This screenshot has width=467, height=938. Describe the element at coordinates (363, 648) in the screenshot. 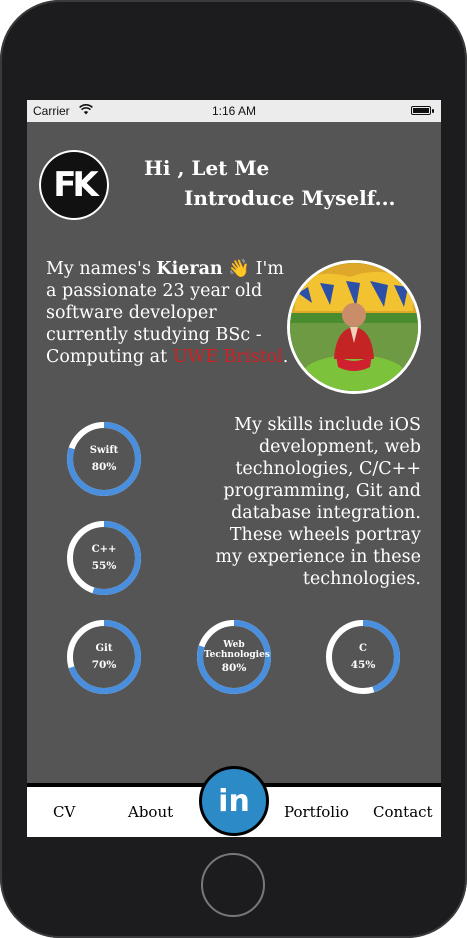

I see `wheel-name: C` at that location.